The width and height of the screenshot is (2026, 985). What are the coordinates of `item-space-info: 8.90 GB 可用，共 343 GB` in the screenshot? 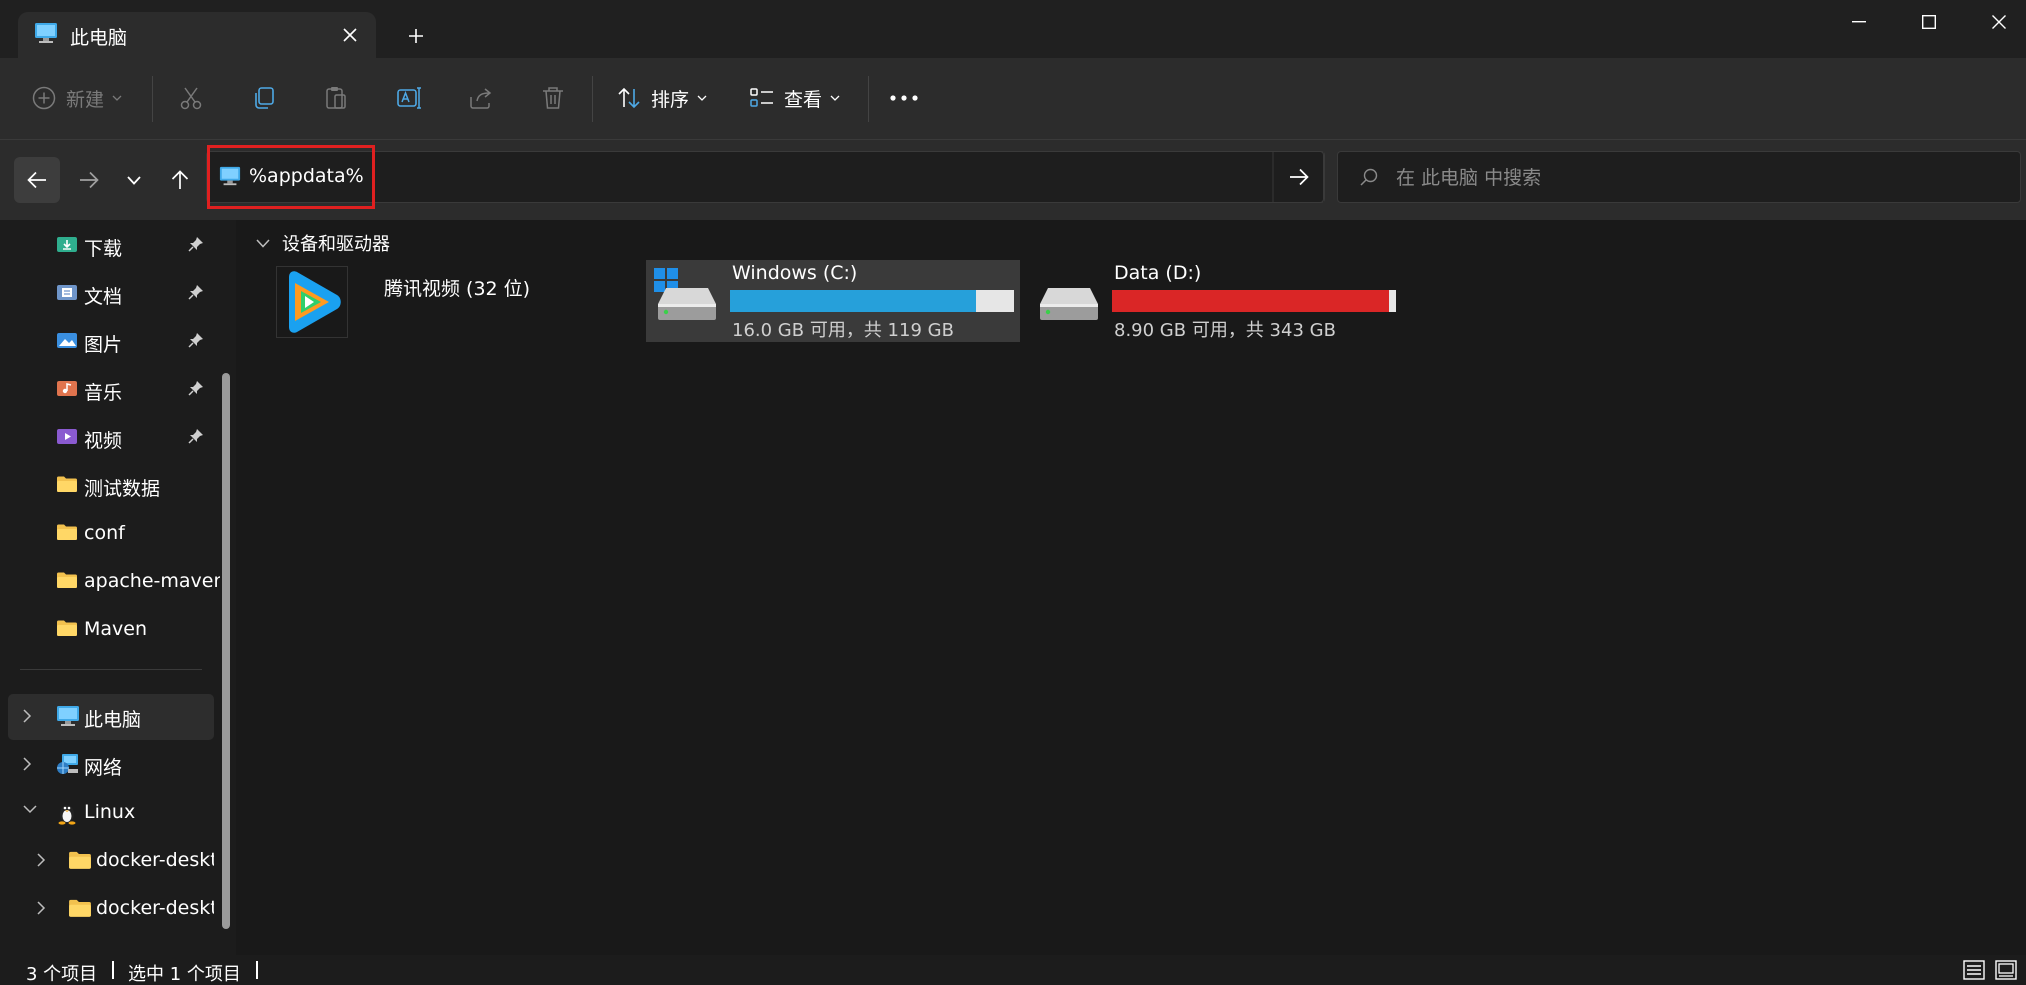 It's located at (1225, 330).